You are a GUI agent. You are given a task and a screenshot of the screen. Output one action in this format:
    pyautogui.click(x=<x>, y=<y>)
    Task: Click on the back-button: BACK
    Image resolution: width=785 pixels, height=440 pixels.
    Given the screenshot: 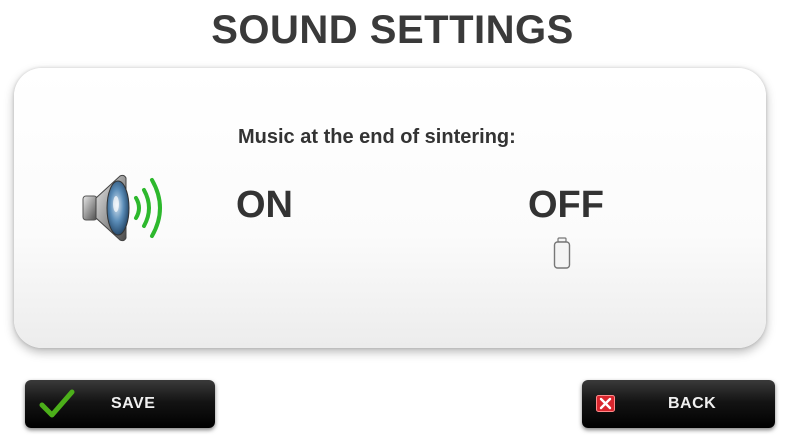 What is the action you would take?
    pyautogui.click(x=678, y=404)
    